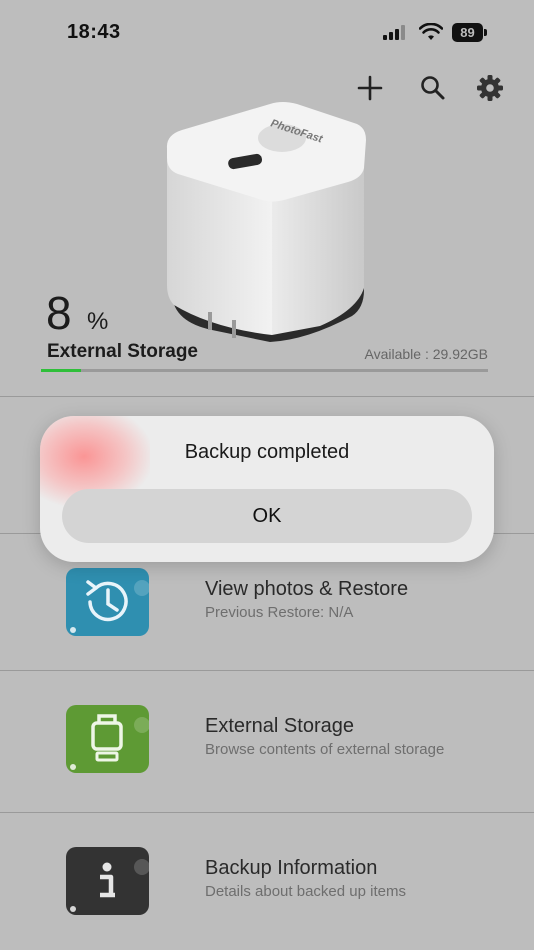  What do you see at coordinates (394, 32) in the screenshot?
I see `cellular-signal-icon` at bounding box center [394, 32].